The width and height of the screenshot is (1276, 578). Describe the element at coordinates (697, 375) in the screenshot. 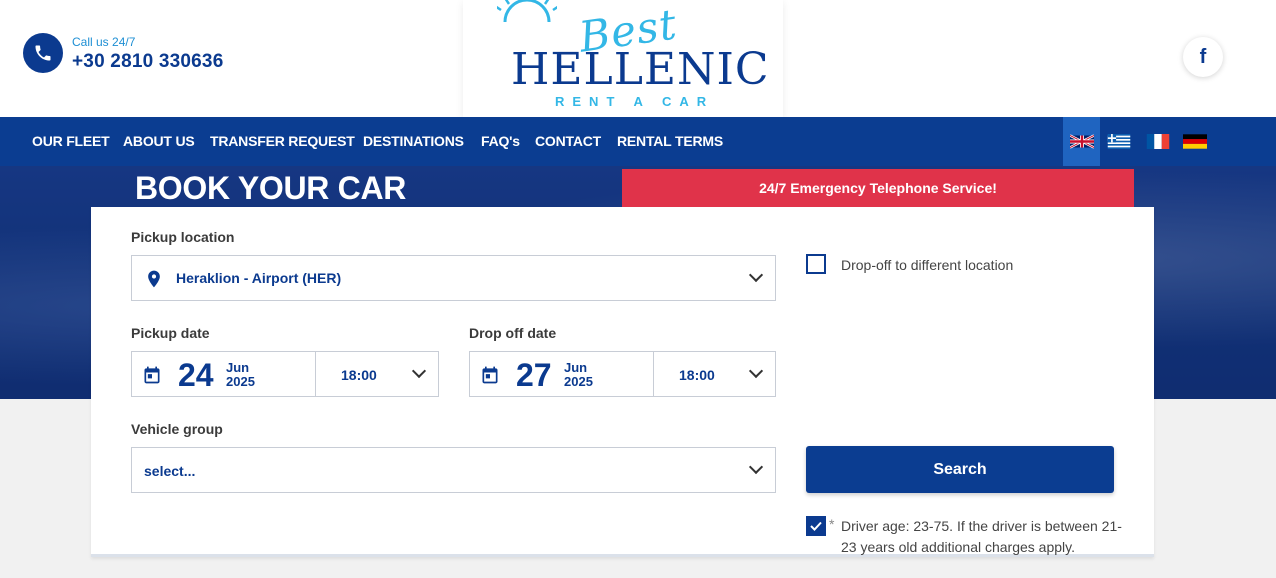

I see `dropoff-time: 18:00` at that location.